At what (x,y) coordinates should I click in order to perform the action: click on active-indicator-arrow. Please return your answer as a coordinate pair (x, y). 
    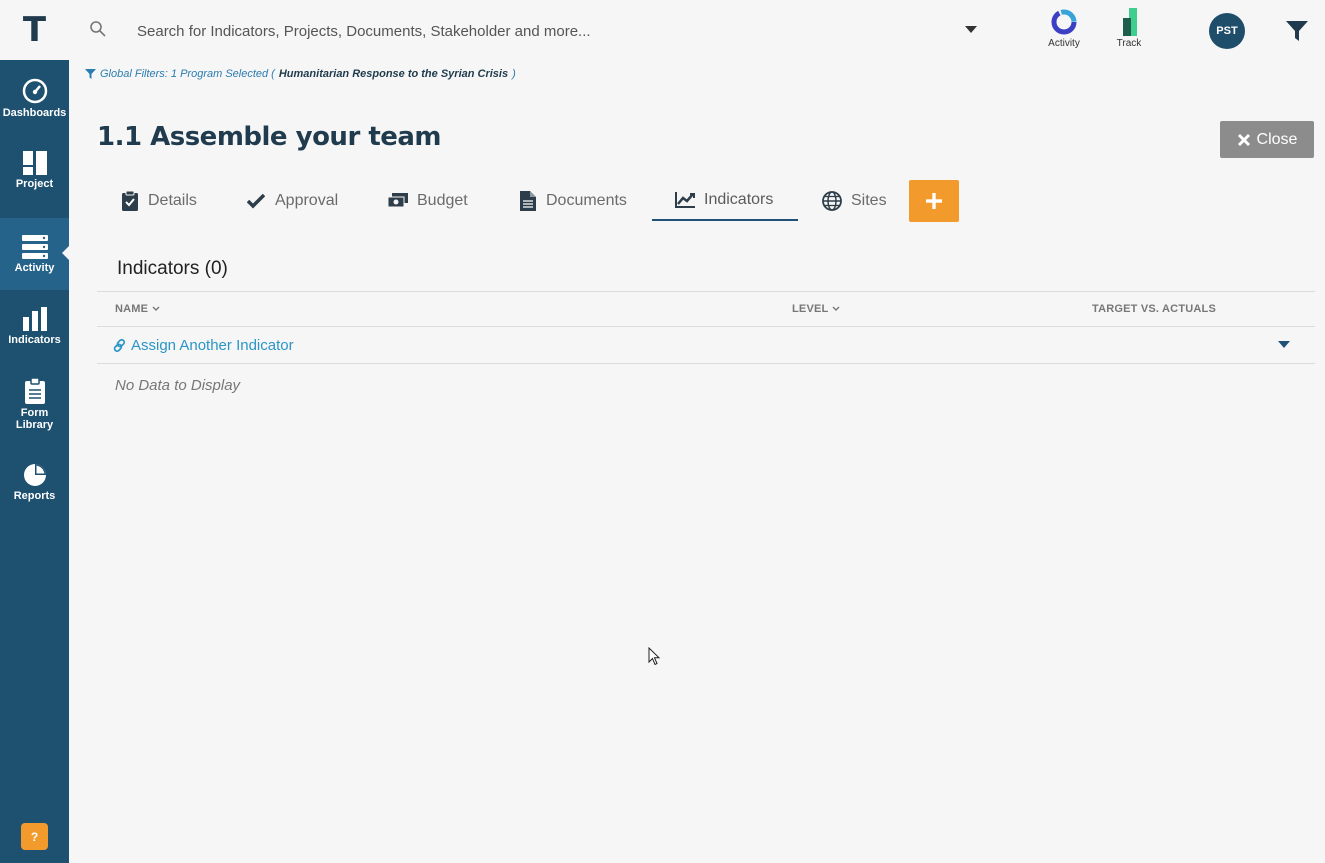
    Looking at the image, I should click on (65, 253).